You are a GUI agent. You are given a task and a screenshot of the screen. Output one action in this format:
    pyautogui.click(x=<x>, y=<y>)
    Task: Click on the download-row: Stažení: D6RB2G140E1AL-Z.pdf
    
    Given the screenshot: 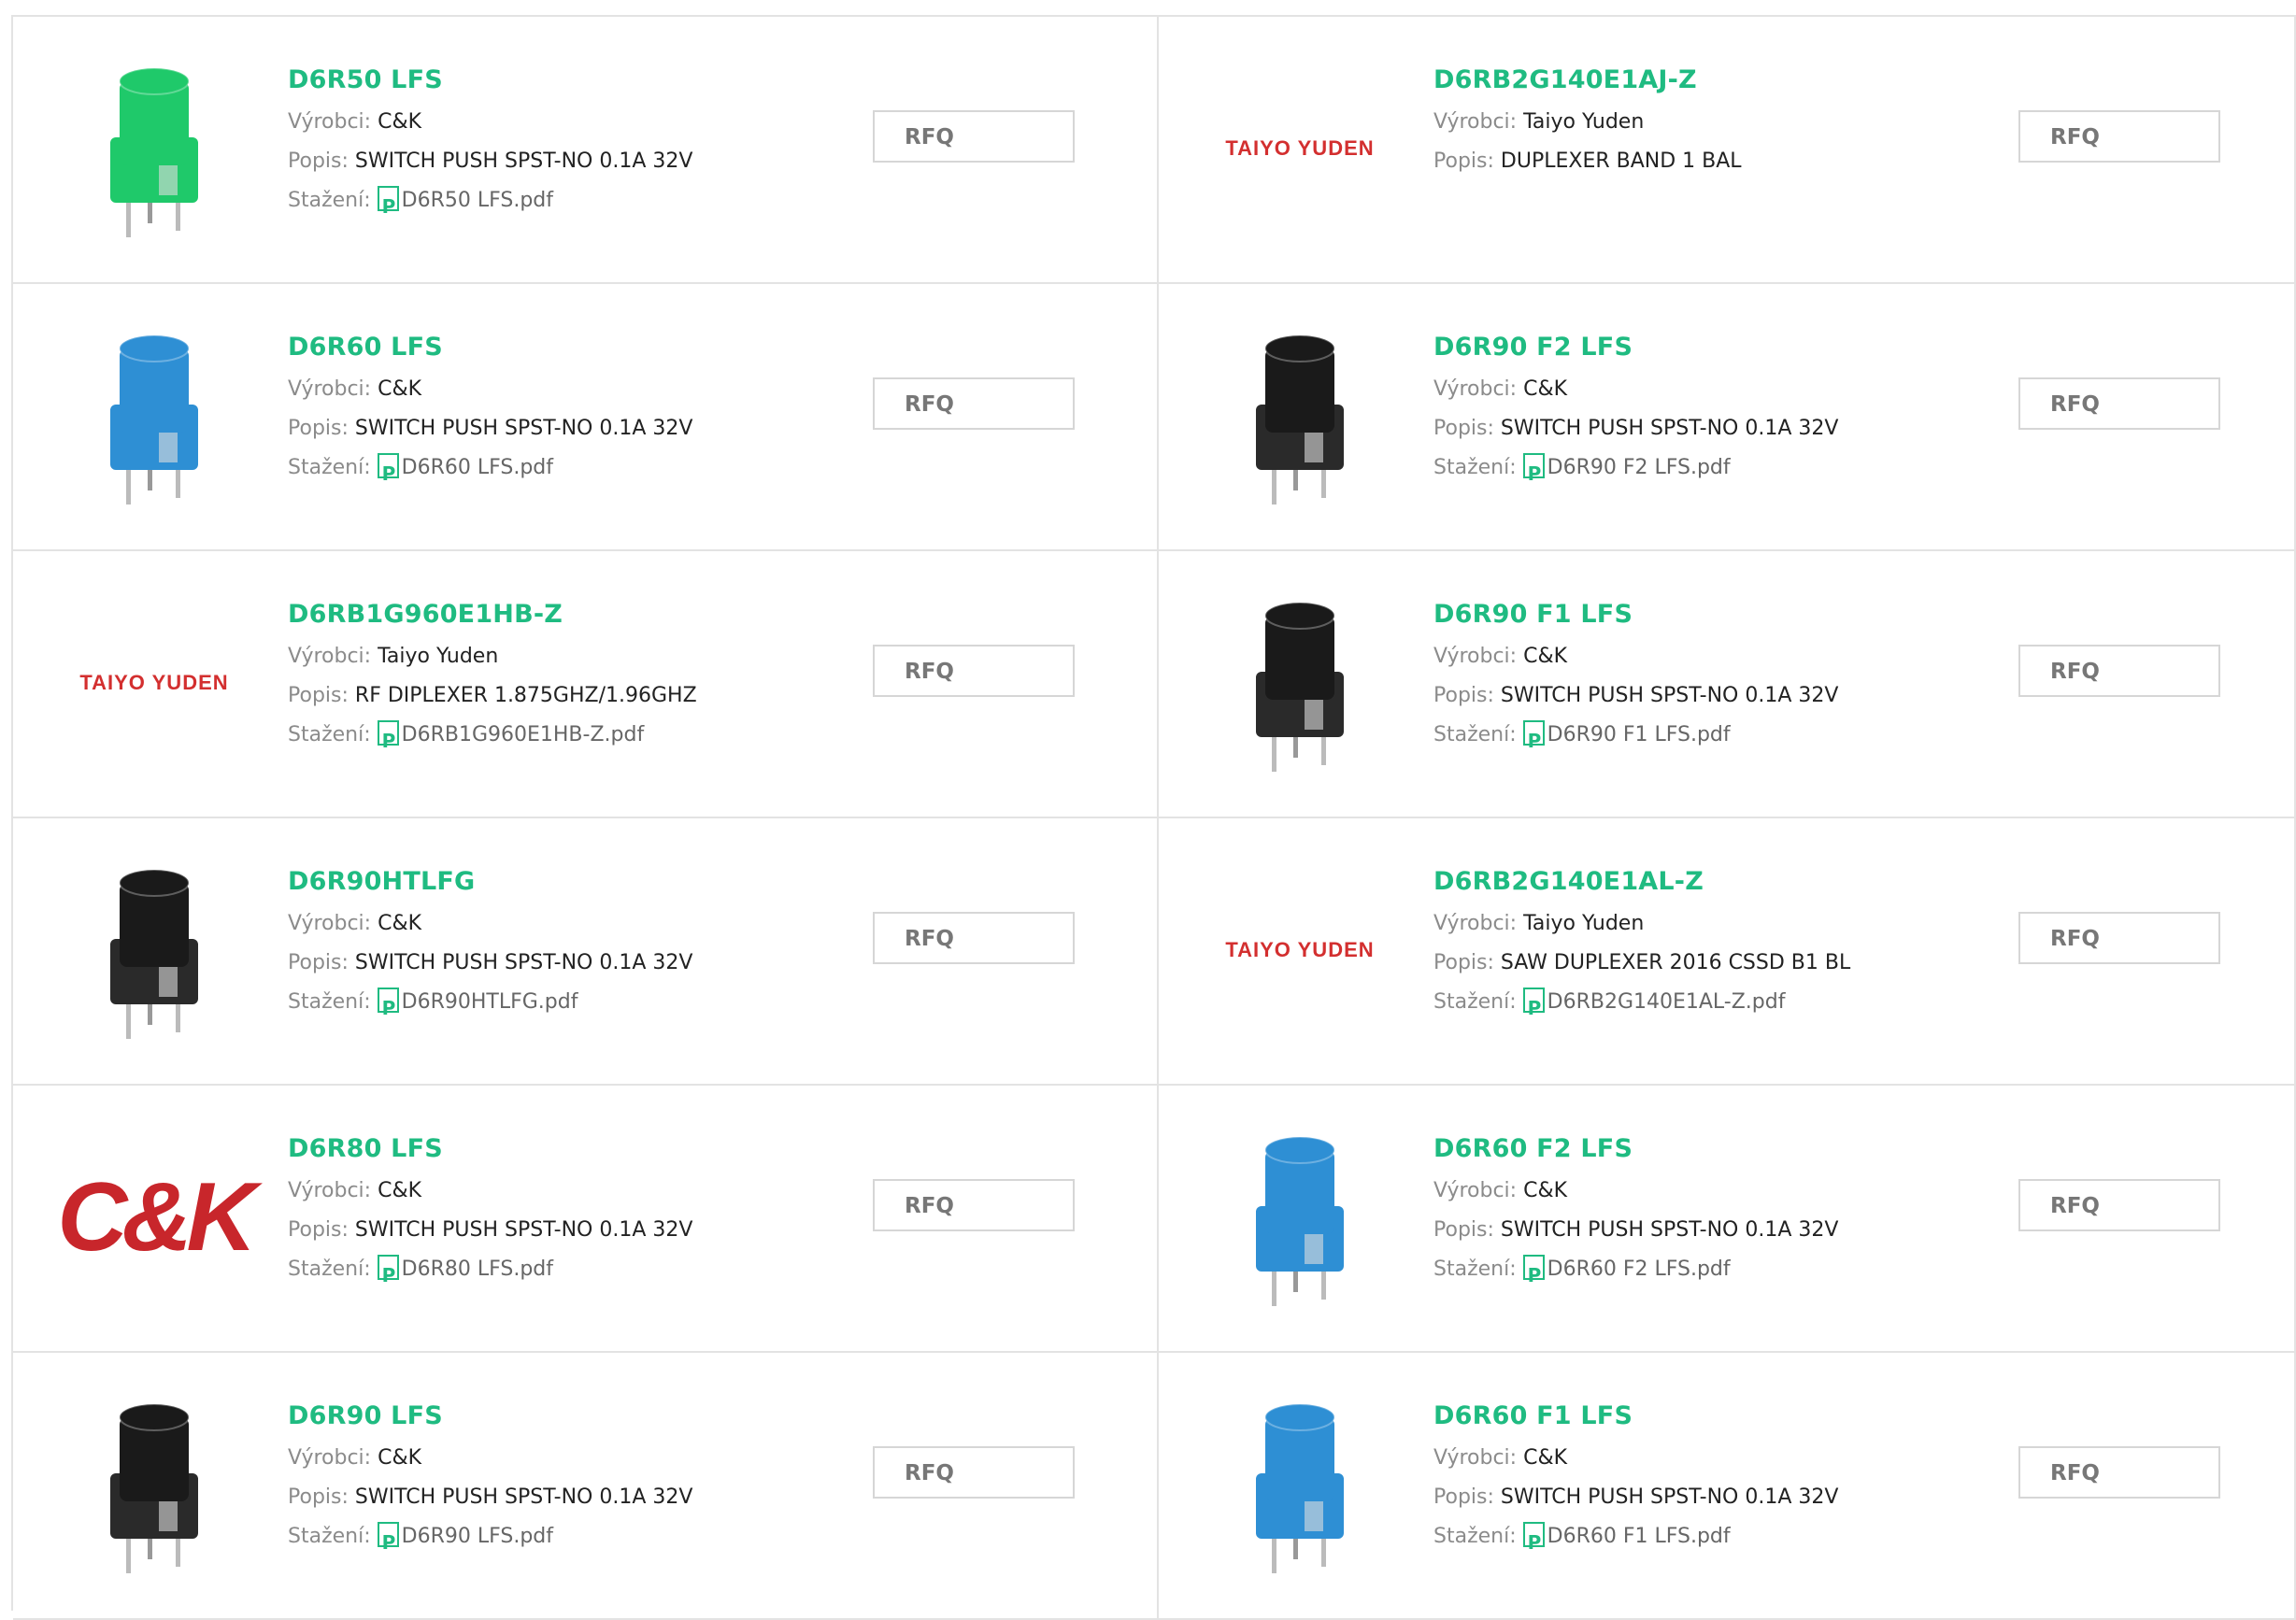 What is the action you would take?
    pyautogui.click(x=1641, y=1006)
    